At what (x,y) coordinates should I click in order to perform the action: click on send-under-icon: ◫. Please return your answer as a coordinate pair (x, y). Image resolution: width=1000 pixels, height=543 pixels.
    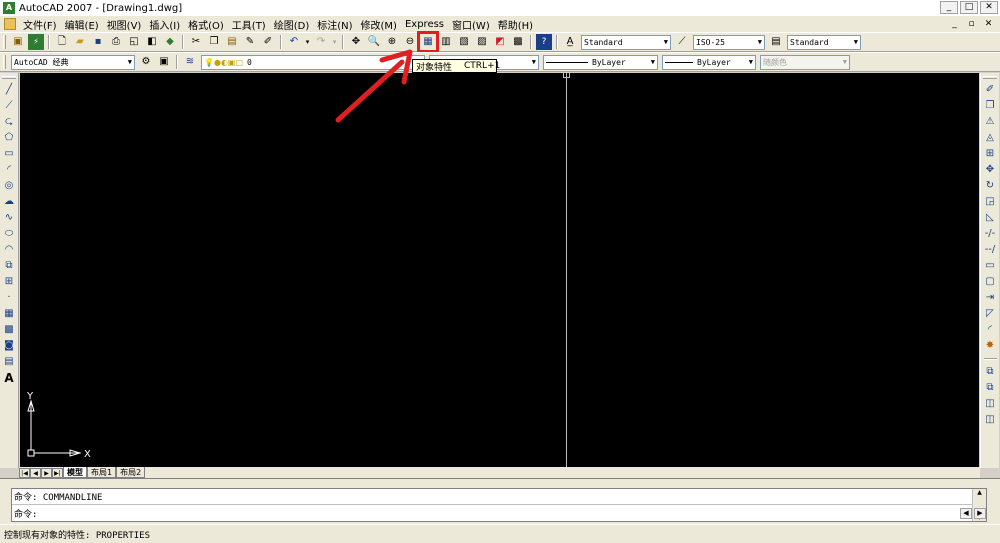
    Looking at the image, I should click on (990, 420).